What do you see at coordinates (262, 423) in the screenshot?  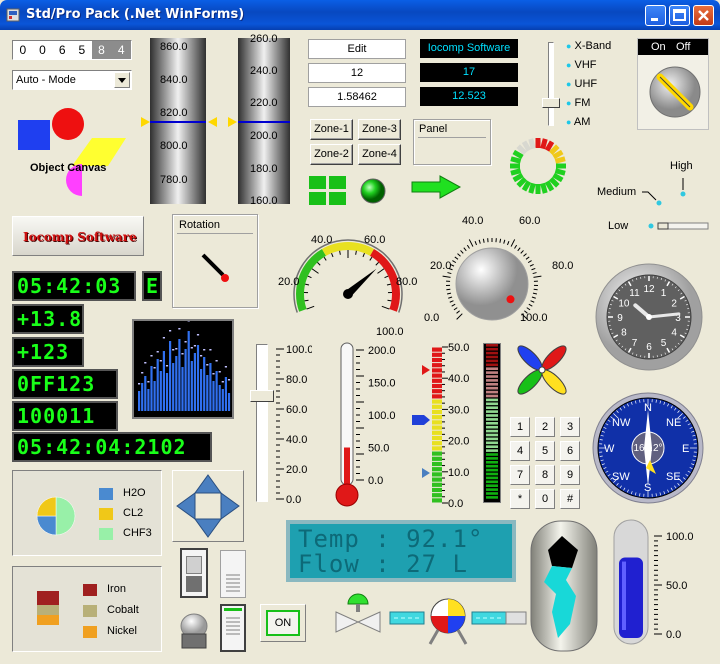 I see `vertical-slider-track` at bounding box center [262, 423].